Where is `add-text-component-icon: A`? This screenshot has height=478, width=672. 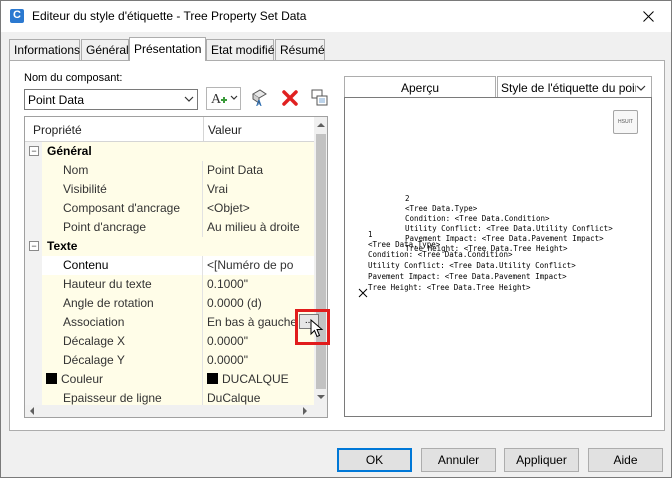 add-text-component-icon: A is located at coordinates (223, 98).